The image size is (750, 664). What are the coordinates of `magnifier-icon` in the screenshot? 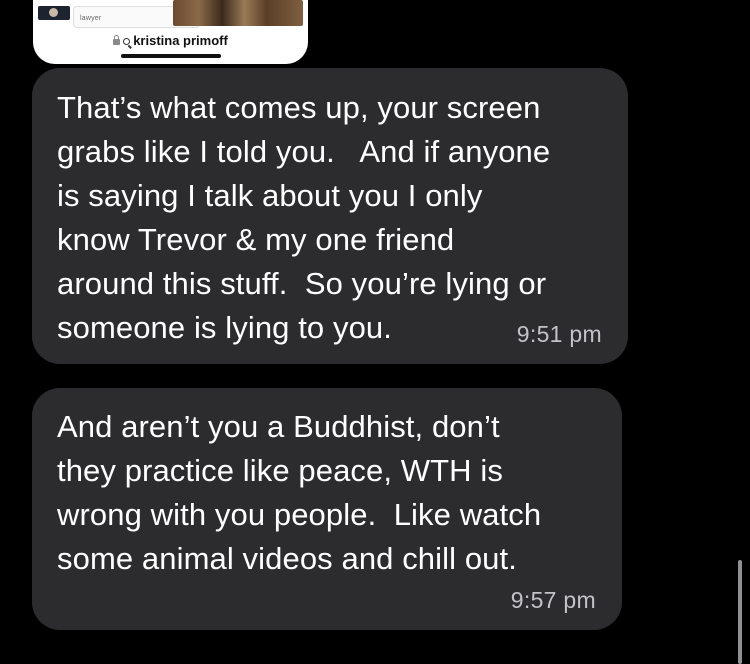 It's located at (127, 41).